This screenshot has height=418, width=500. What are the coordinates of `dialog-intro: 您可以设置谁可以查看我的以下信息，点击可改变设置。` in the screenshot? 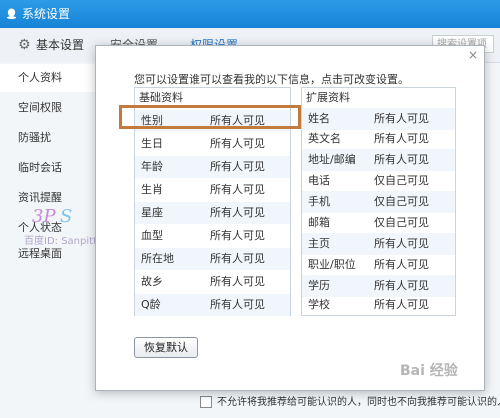 It's located at (271, 79).